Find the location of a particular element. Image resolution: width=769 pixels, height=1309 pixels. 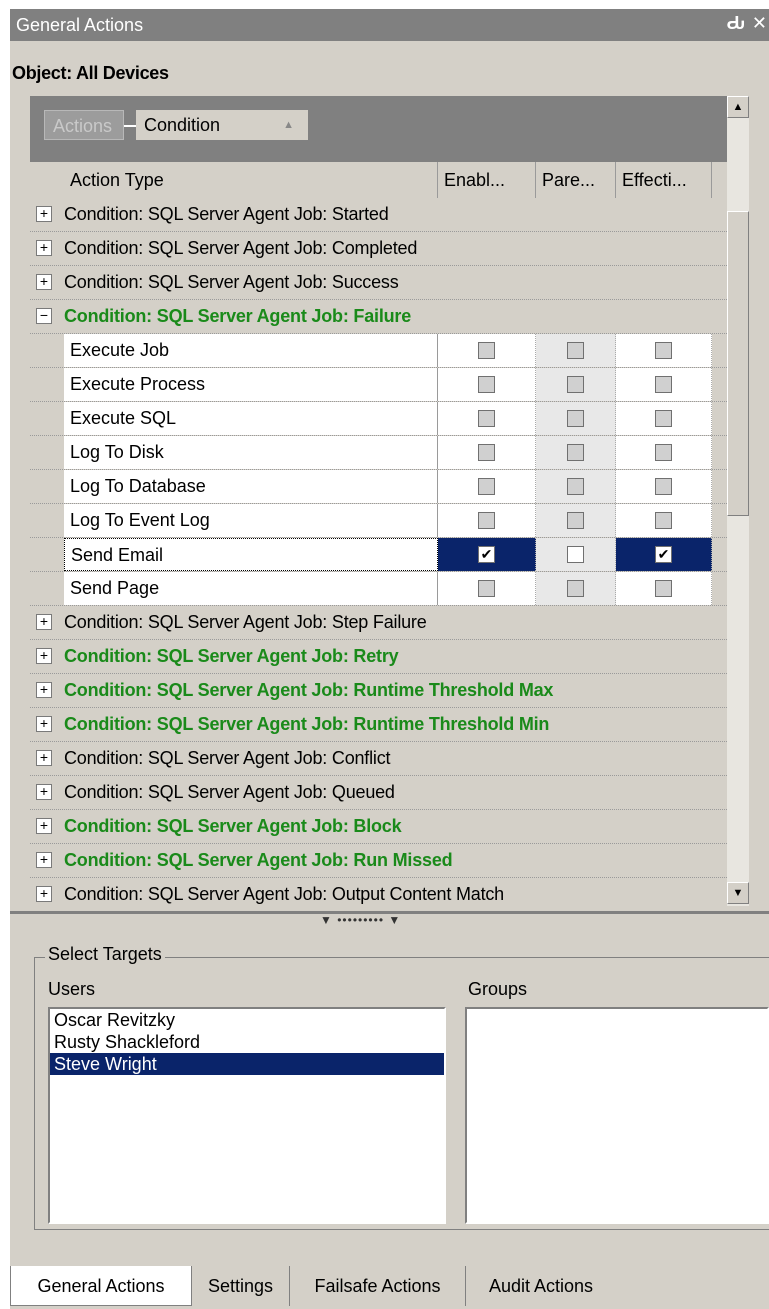

group-row: + Condition: SQL Server Agent Job: Queued is located at coordinates (378, 793).